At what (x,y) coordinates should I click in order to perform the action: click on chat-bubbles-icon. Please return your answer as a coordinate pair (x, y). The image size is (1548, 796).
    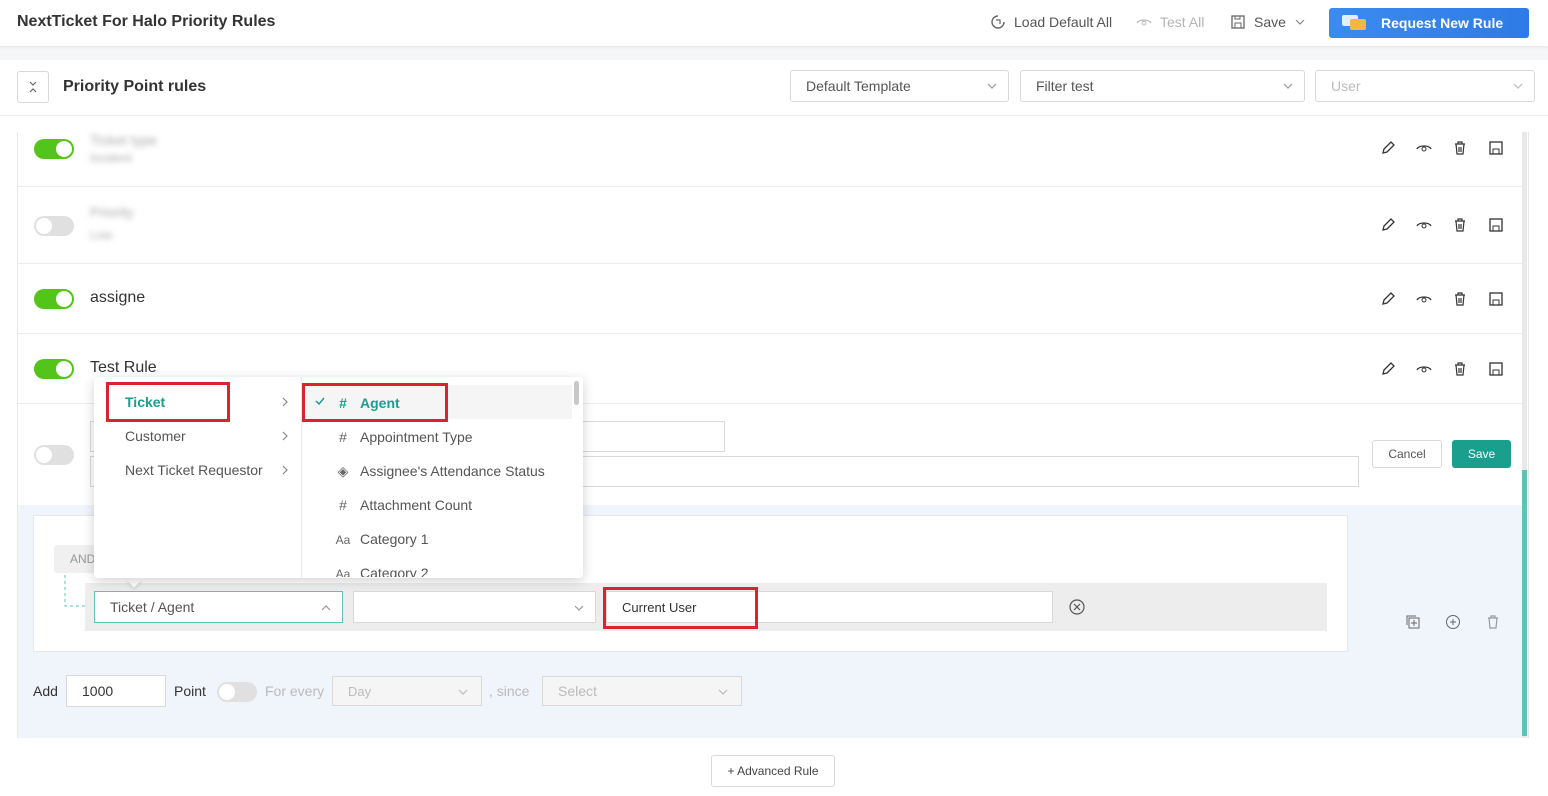
    Looking at the image, I should click on (1354, 22).